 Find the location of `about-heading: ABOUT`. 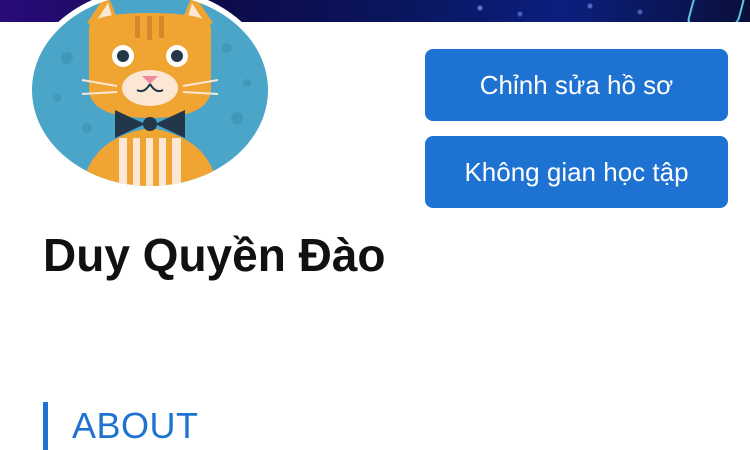

about-heading: ABOUT is located at coordinates (135, 425).